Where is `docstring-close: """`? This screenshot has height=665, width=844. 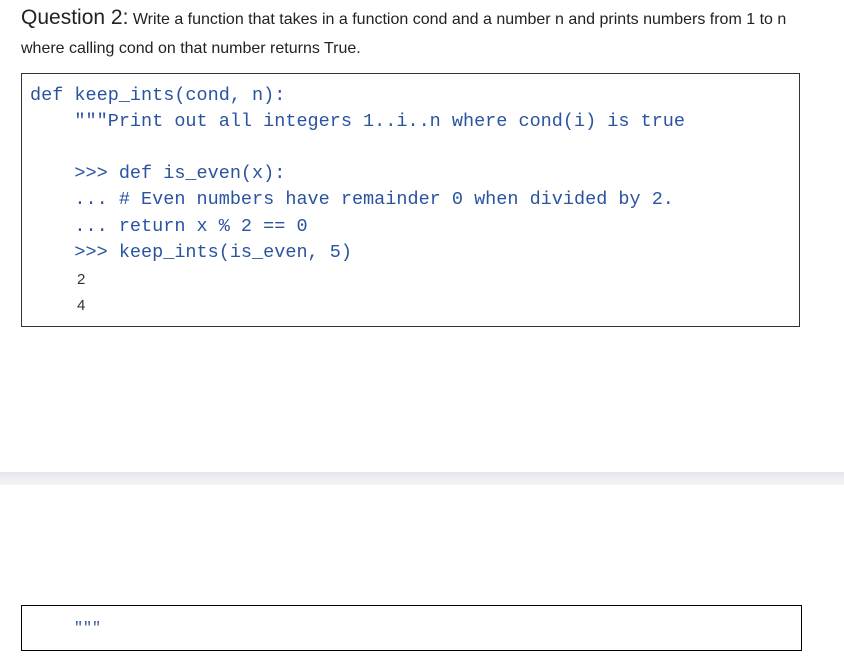 docstring-close: """ is located at coordinates (88, 628).